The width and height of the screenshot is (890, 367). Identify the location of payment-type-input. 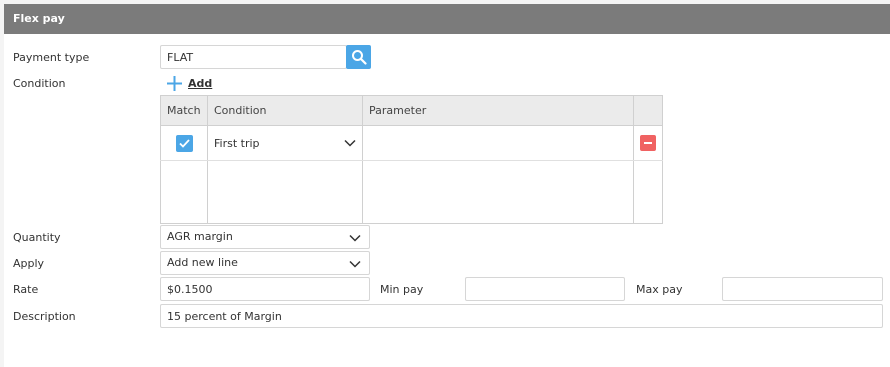
(253, 57).